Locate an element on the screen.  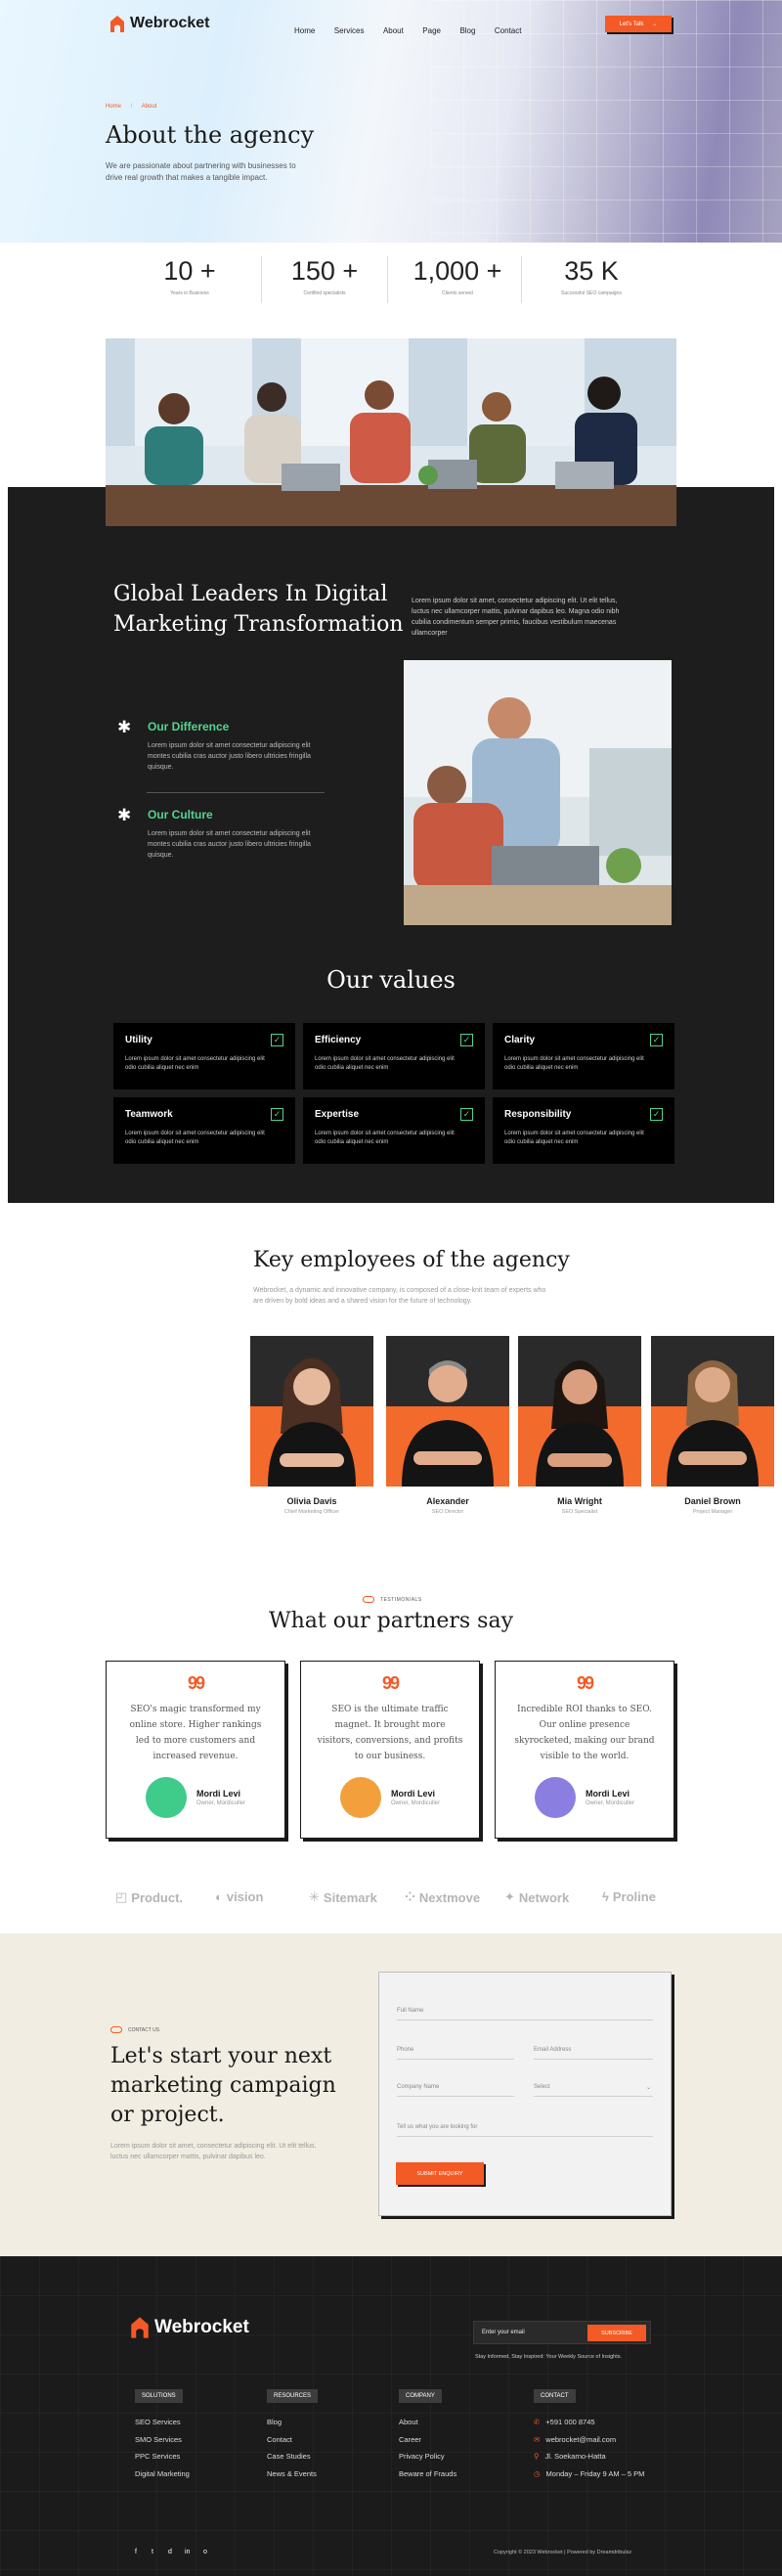
avatar is located at coordinates (361, 1797).